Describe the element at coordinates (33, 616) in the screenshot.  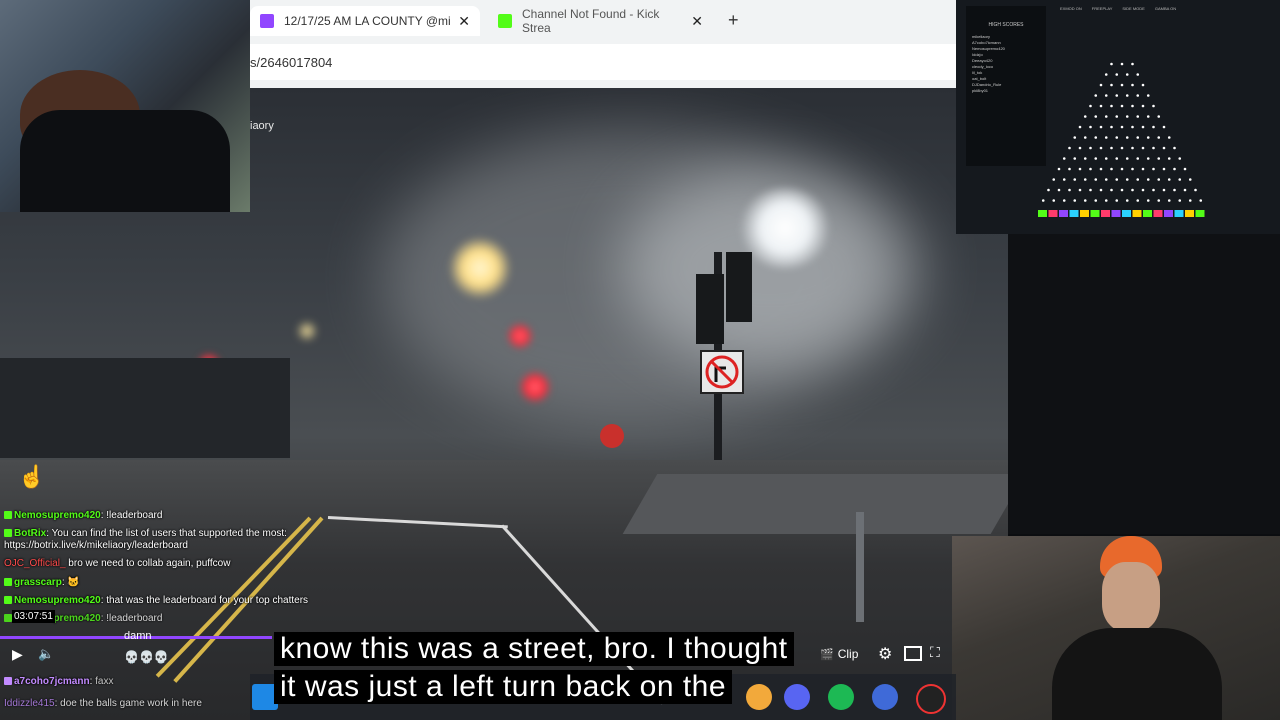
I see `timestamp: 03:07:51` at that location.